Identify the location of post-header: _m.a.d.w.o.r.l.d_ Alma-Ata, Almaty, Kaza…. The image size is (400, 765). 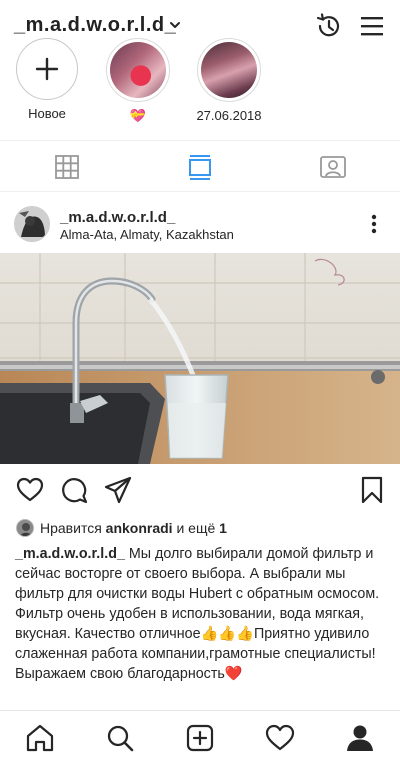
(200, 226).